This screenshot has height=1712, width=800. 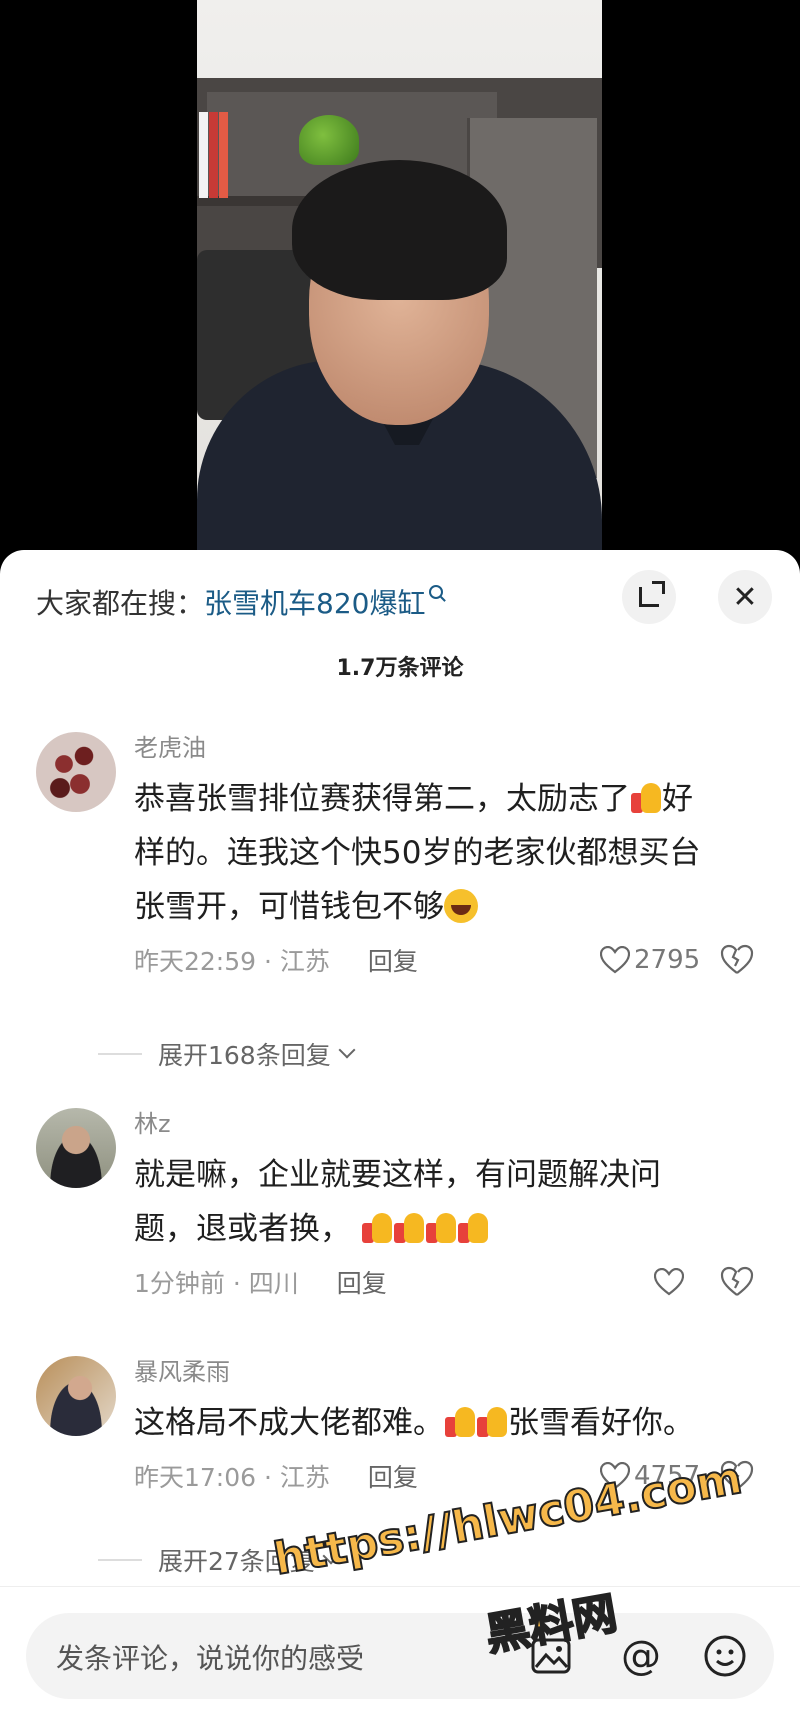 What do you see at coordinates (652, 594) in the screenshot?
I see `expand-icon` at bounding box center [652, 594].